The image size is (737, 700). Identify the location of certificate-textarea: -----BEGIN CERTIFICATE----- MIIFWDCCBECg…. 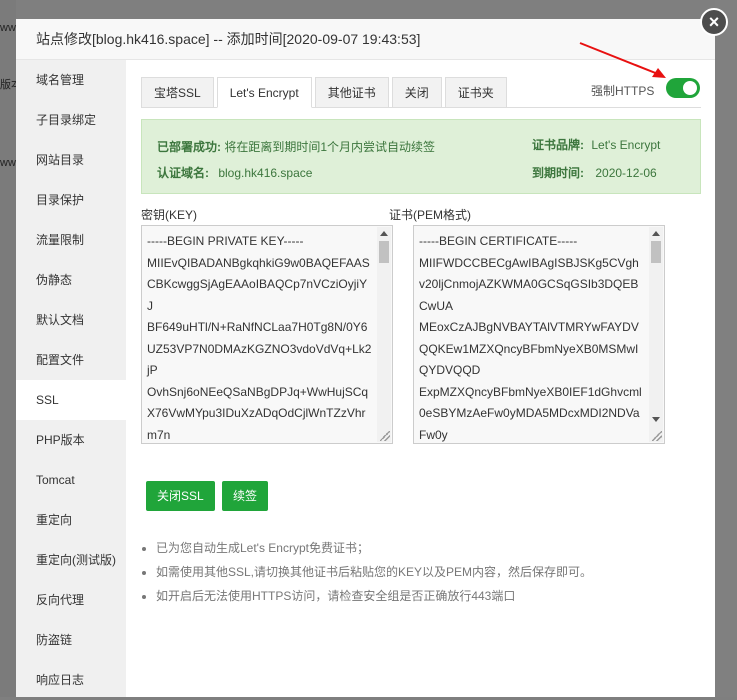
(539, 334).